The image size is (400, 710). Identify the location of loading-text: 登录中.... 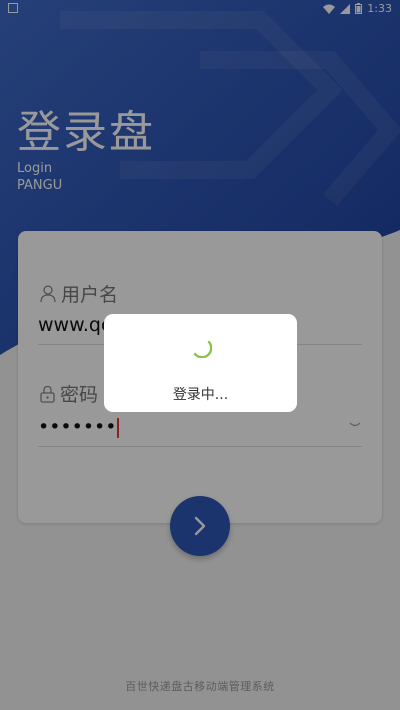
(200, 395).